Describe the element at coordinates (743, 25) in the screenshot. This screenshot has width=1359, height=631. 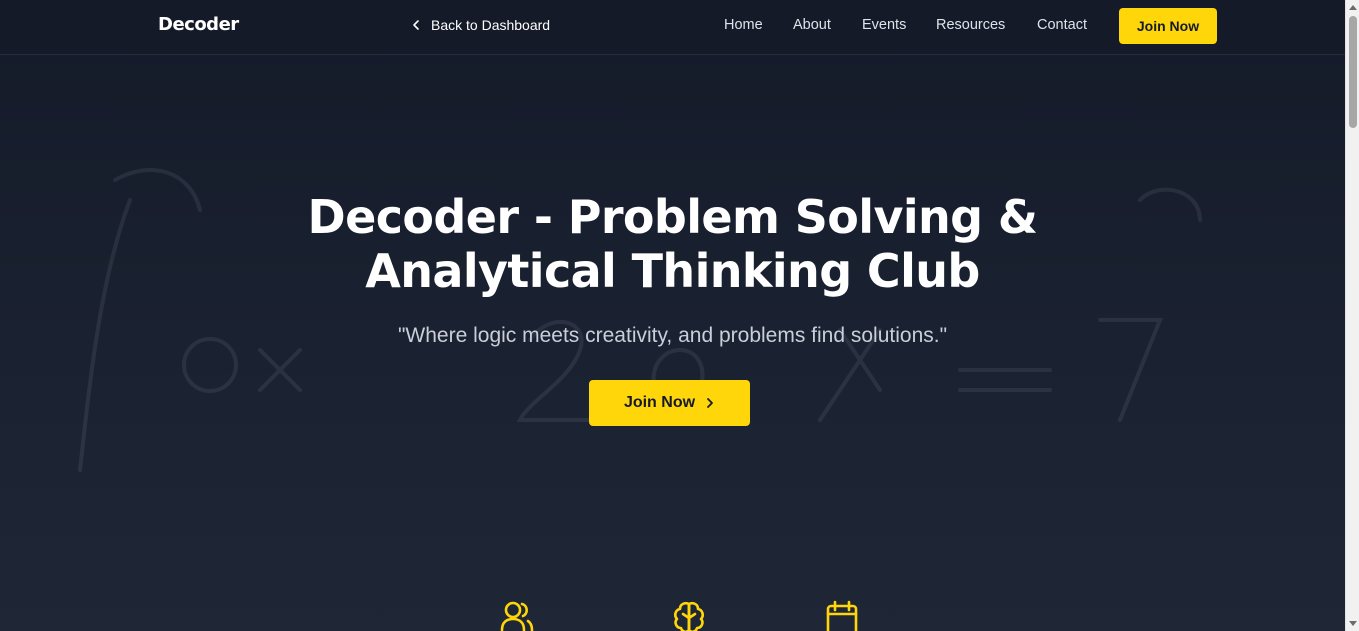
I see `nav-link-home: Home` at that location.